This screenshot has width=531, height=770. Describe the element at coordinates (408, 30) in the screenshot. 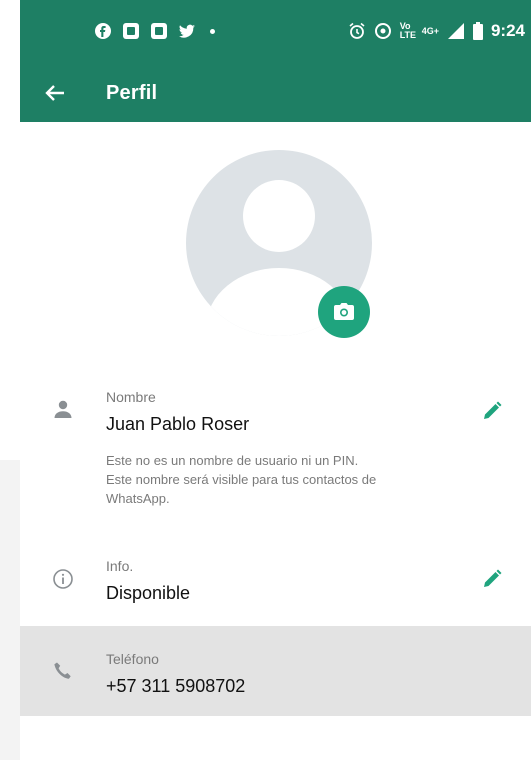

I see `volte-indicator: Vo LTE` at that location.